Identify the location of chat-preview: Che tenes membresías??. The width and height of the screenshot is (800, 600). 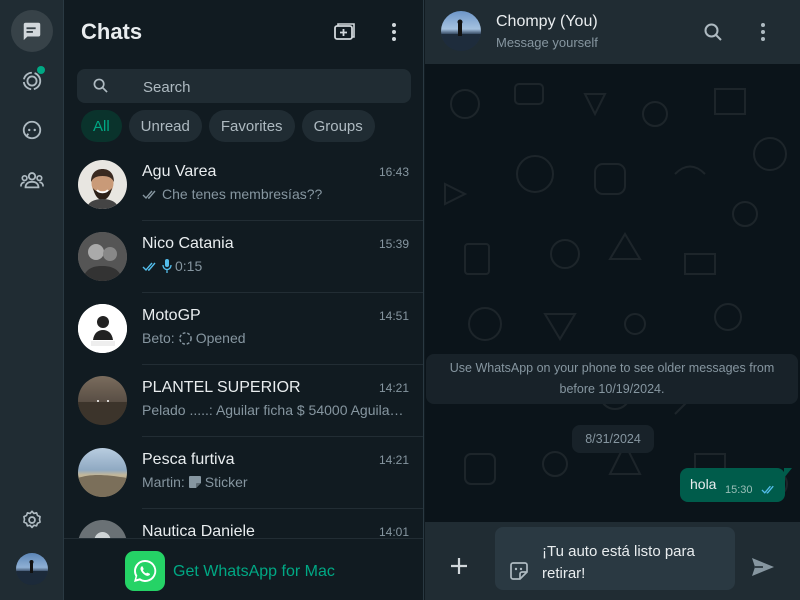
(273, 194).